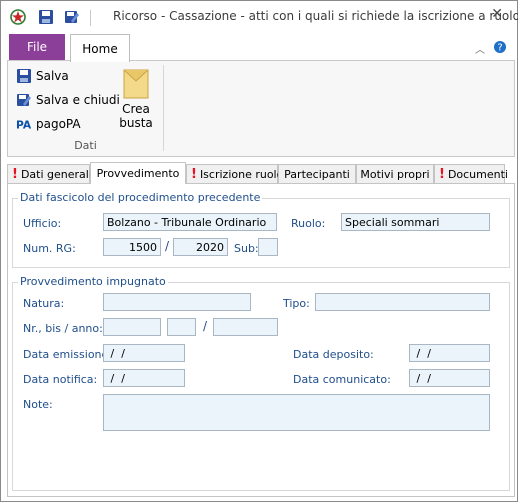 The image size is (518, 502). Describe the element at coordinates (497, 14) in the screenshot. I see `close-button: ✕` at that location.